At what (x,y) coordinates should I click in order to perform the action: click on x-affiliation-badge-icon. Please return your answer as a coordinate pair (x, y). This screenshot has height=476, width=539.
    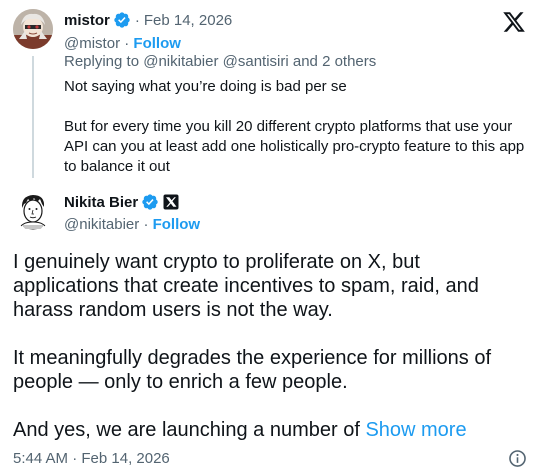
    Looking at the image, I should click on (171, 202).